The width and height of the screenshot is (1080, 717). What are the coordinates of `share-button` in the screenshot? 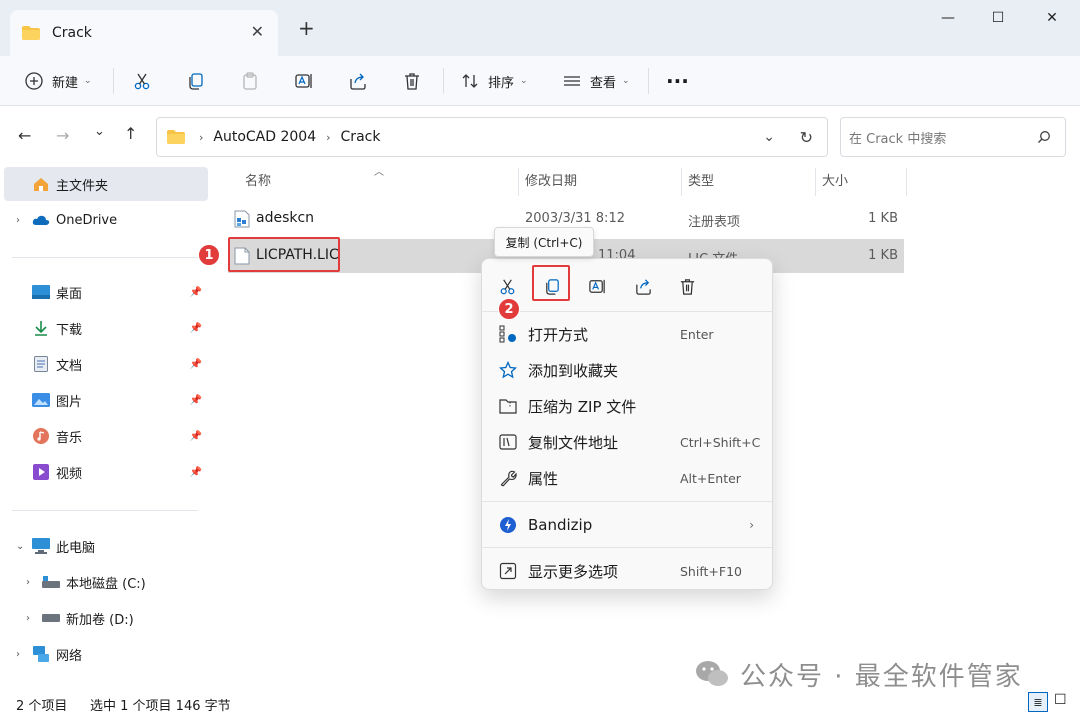 It's located at (358, 81).